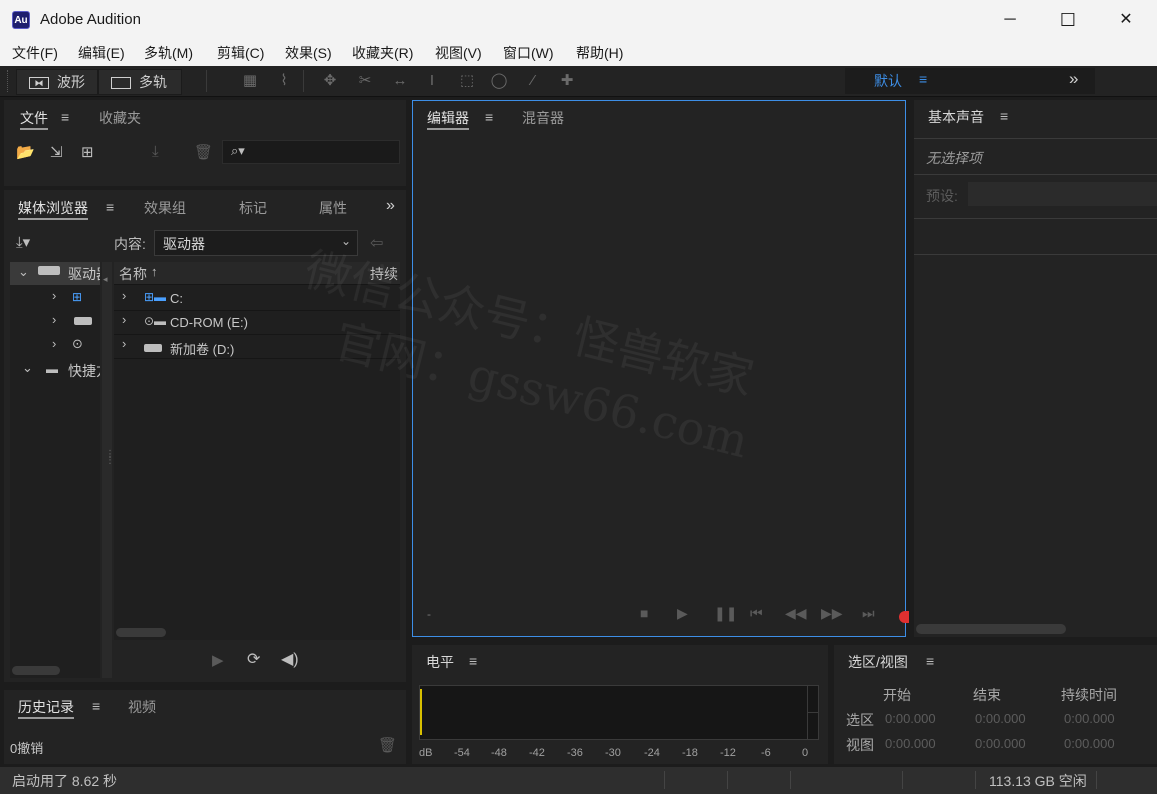  What do you see at coordinates (311, 152) in the screenshot?
I see `files-search-input: ⌕▾` at bounding box center [311, 152].